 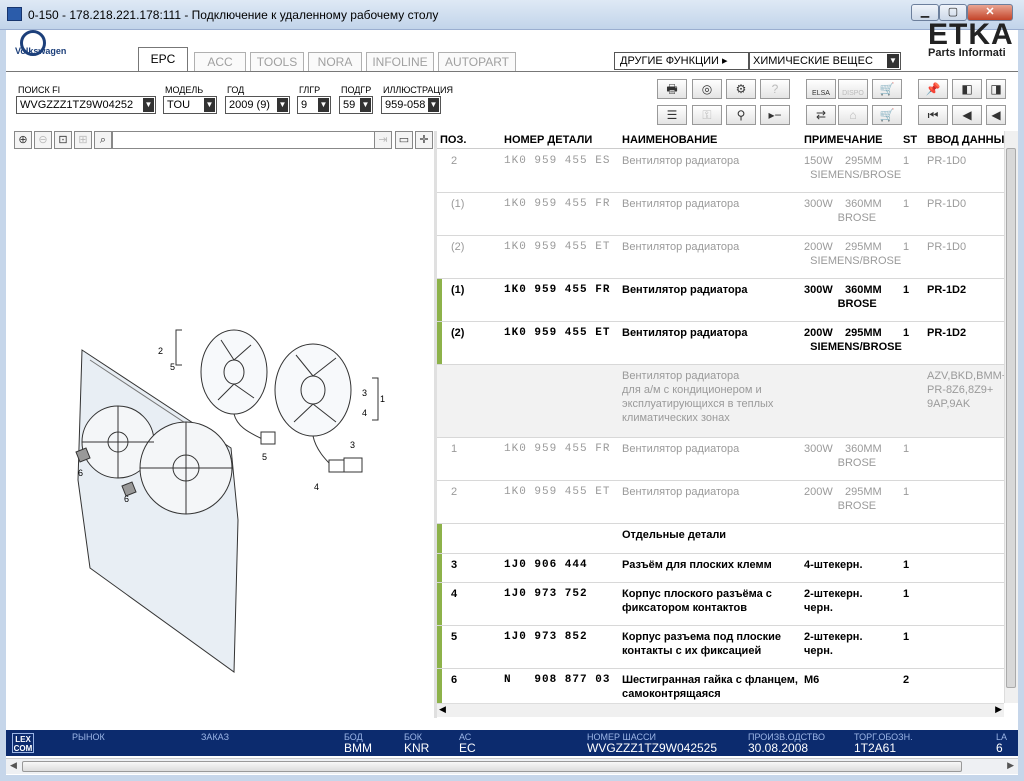 I want to click on tab-nora: NORA, so click(x=335, y=62).